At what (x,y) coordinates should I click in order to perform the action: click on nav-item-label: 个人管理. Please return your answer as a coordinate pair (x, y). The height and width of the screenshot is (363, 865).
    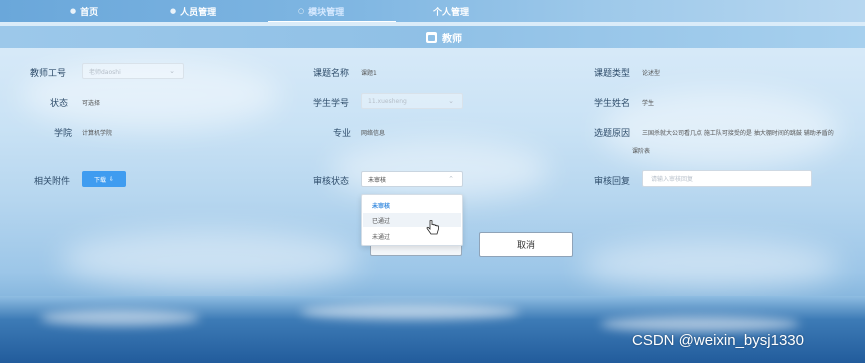
    Looking at the image, I should click on (451, 12).